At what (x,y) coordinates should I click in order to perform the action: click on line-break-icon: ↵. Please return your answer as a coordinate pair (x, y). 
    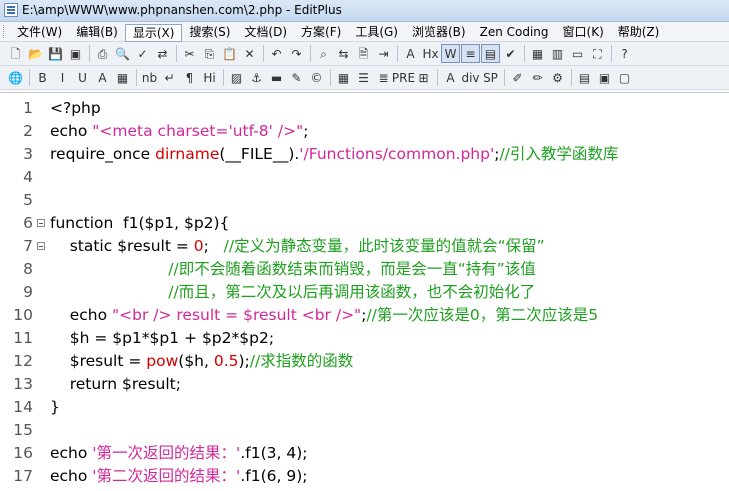
    Looking at the image, I should click on (169, 77).